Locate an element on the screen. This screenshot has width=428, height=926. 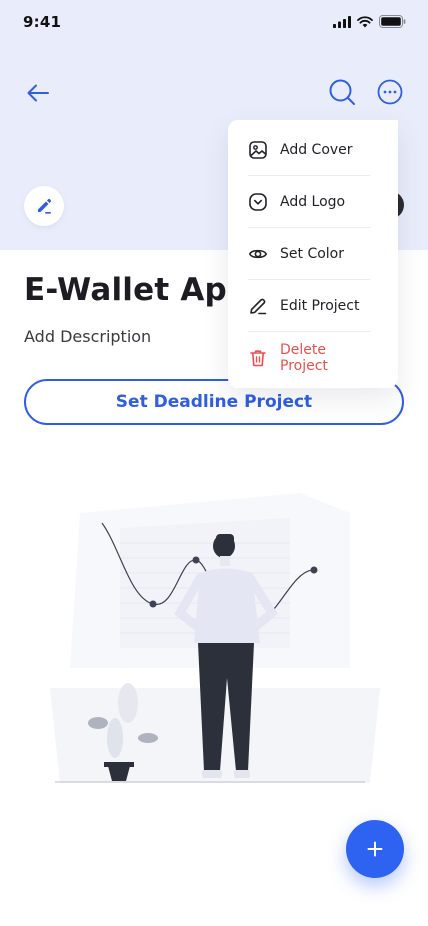
search-icon is located at coordinates (342, 92).